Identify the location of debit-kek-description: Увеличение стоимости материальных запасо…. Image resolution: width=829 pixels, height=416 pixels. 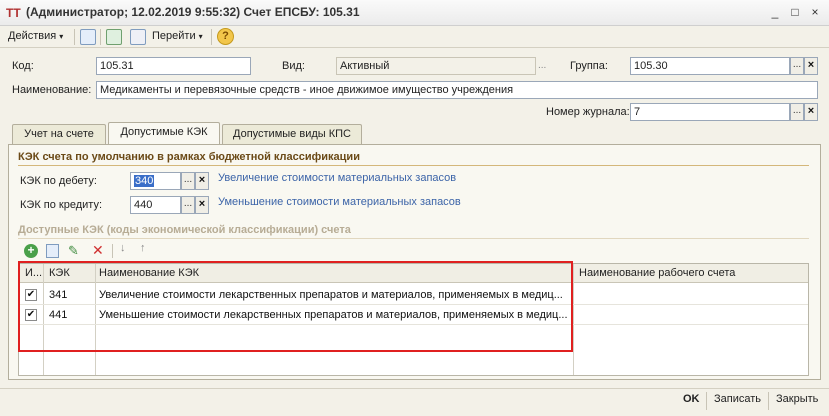
(337, 178).